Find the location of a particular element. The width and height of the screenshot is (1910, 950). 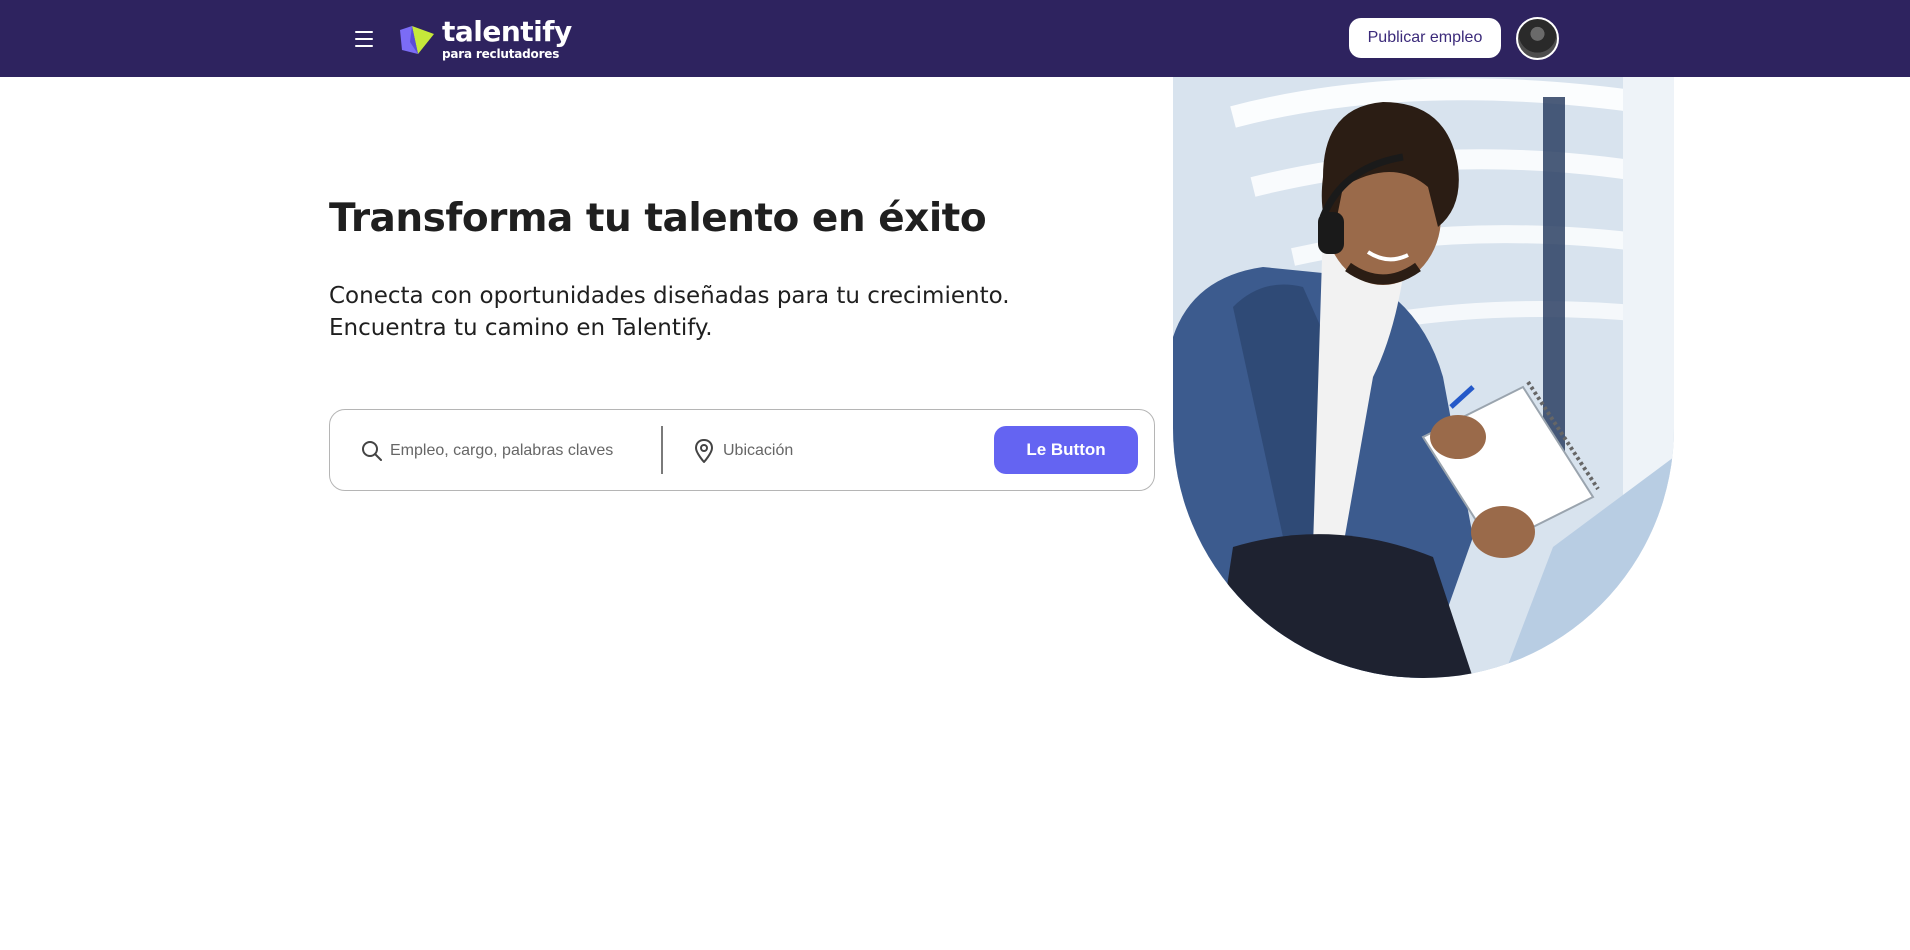

job-search-bar: Le Button is located at coordinates (742, 450).